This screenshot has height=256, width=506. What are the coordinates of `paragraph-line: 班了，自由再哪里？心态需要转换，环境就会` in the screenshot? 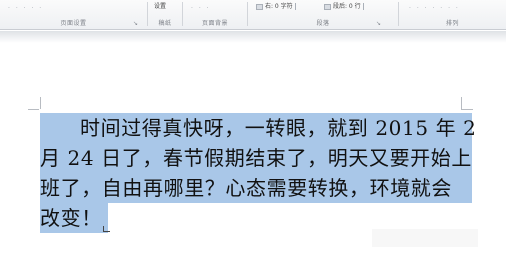 It's located at (256, 188).